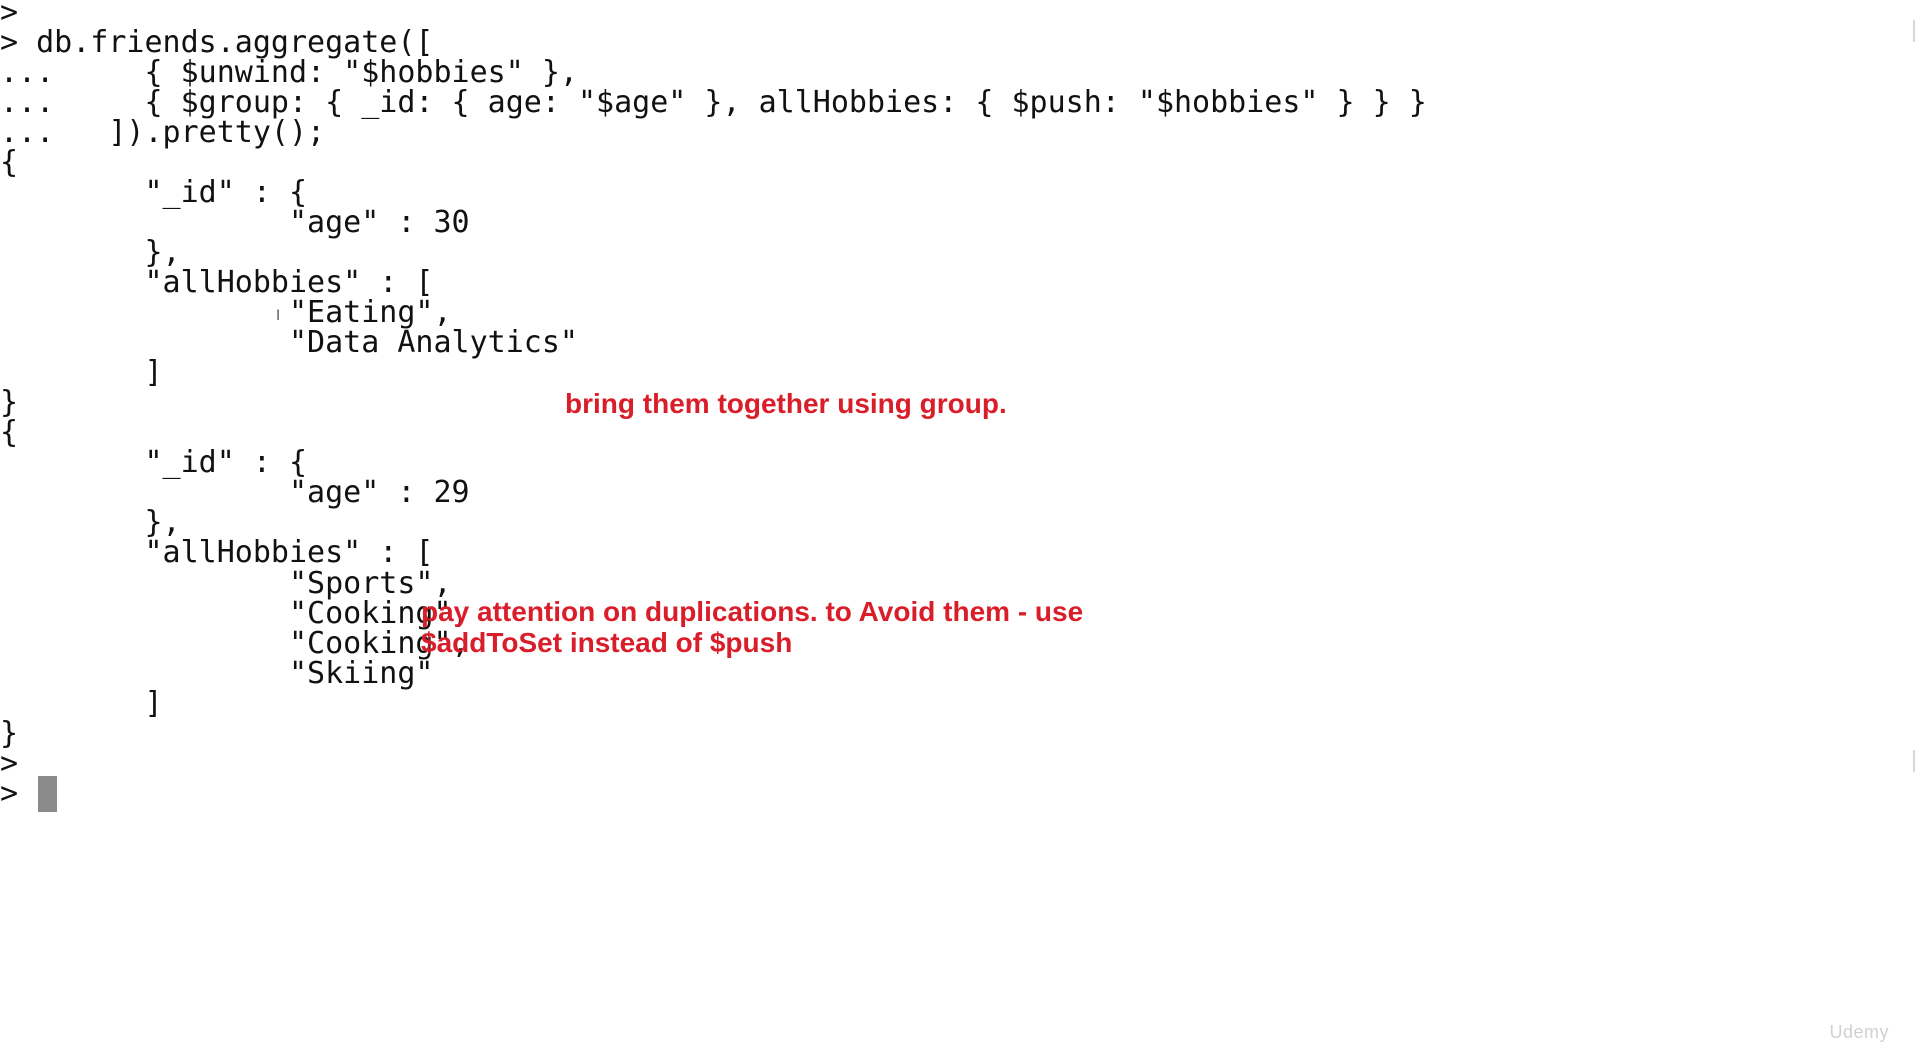 The height and width of the screenshot is (1061, 1917). Describe the element at coordinates (18, 794) in the screenshot. I see `terminal-prompt-line: >` at that location.